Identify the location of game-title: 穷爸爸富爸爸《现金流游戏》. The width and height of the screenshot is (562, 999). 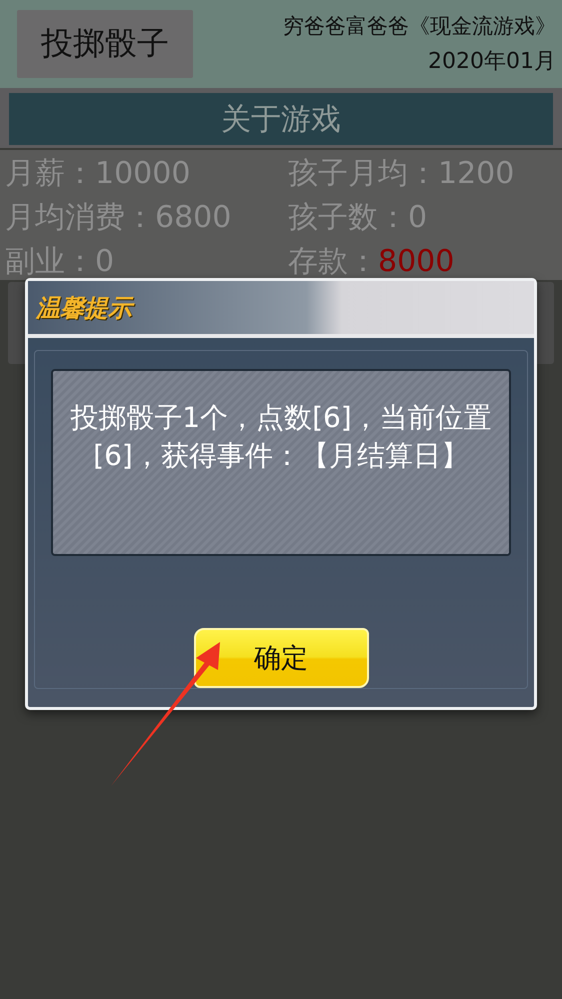
(419, 26).